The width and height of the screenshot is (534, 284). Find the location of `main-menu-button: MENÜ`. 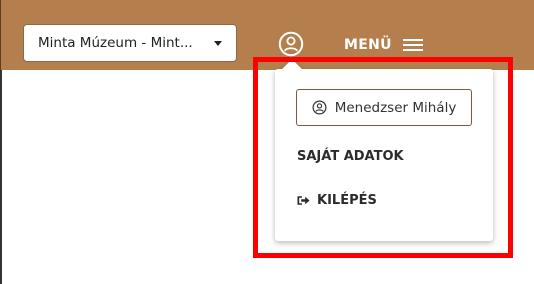

main-menu-button: MENÜ is located at coordinates (383, 45).